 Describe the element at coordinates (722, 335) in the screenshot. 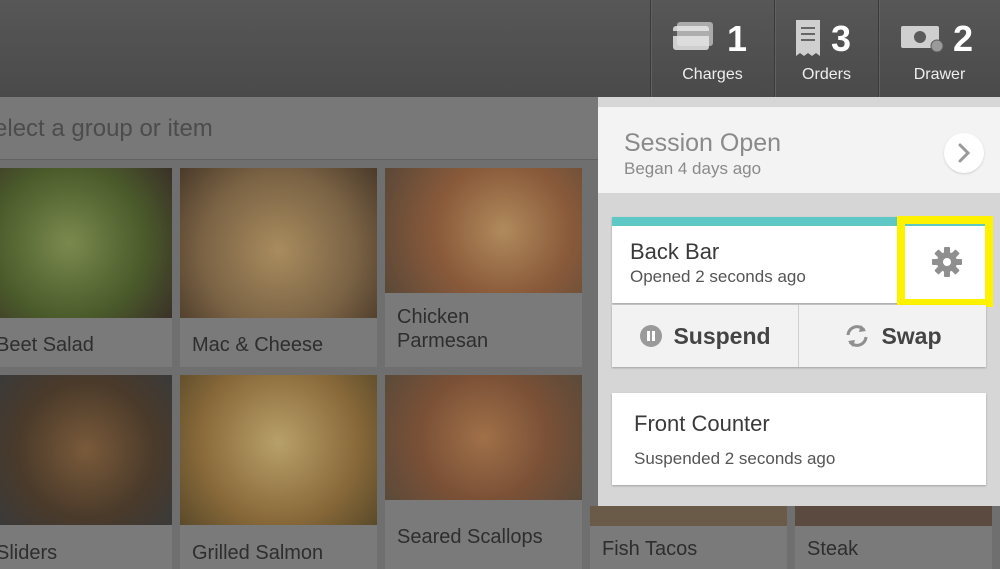

I see `suspend-label: Suspend` at that location.